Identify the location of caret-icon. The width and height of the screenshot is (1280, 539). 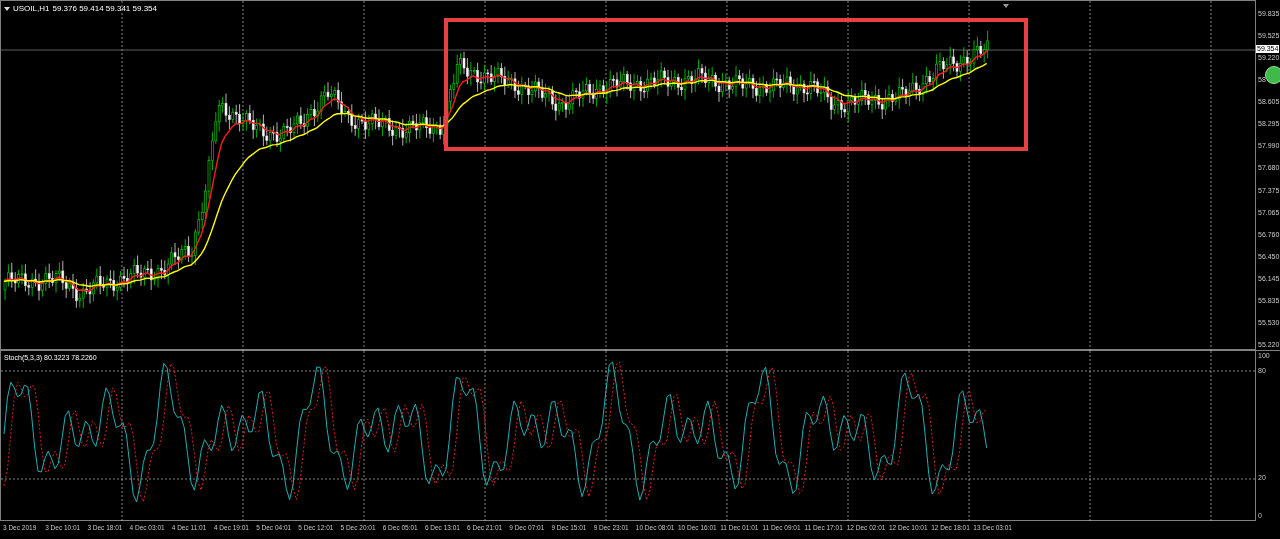
(7, 9).